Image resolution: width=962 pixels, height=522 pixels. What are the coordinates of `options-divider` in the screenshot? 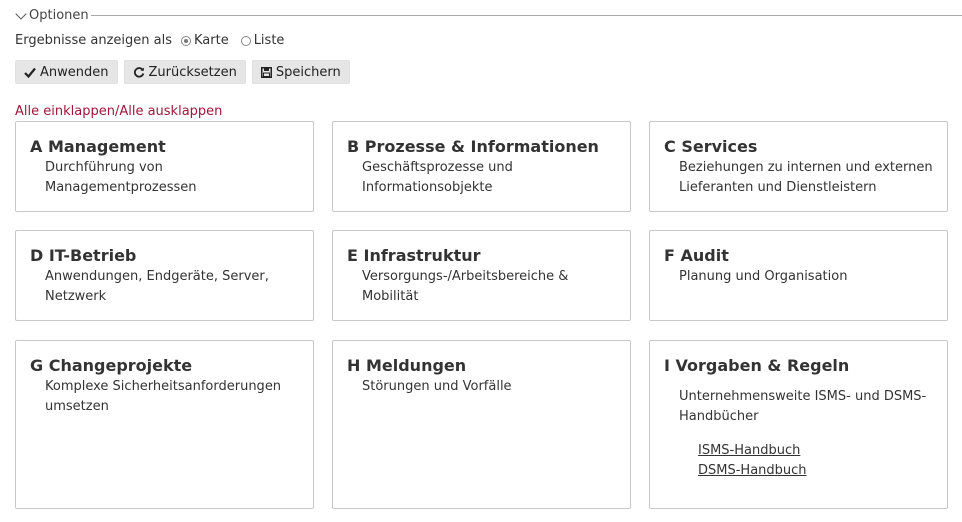 It's located at (526, 15).